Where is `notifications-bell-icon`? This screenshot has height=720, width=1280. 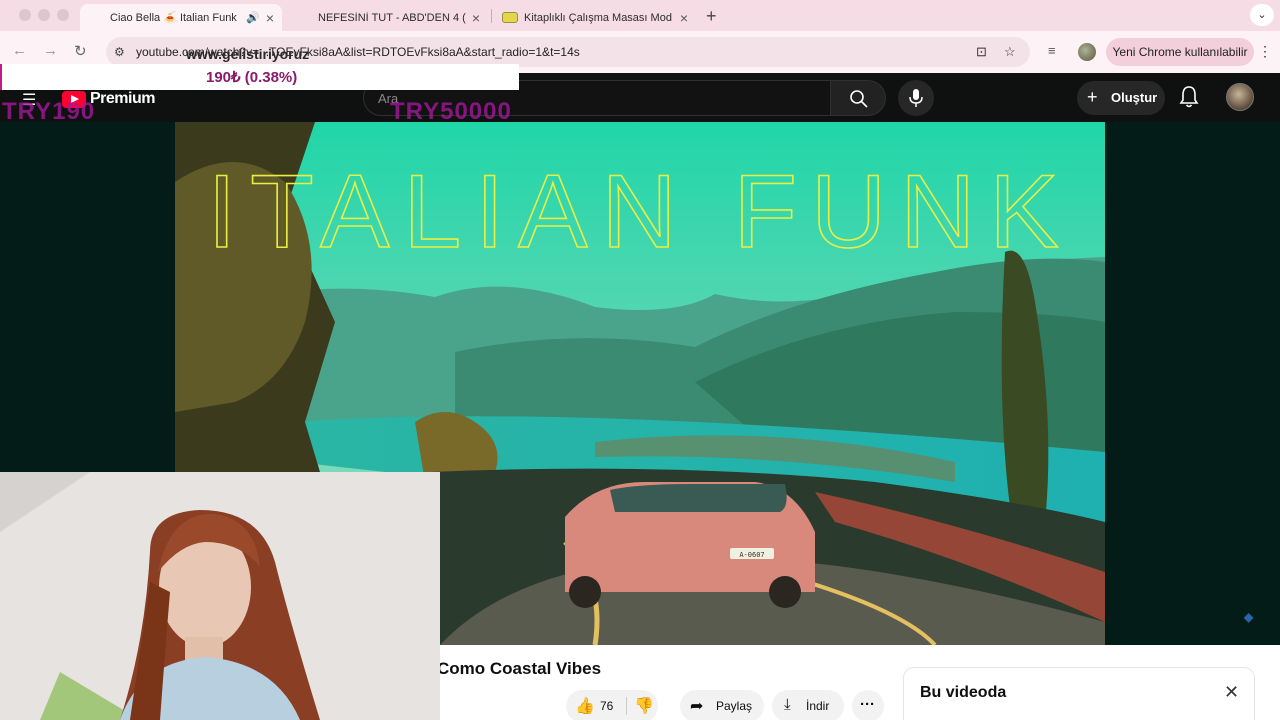
notifications-bell-icon is located at coordinates (1189, 97).